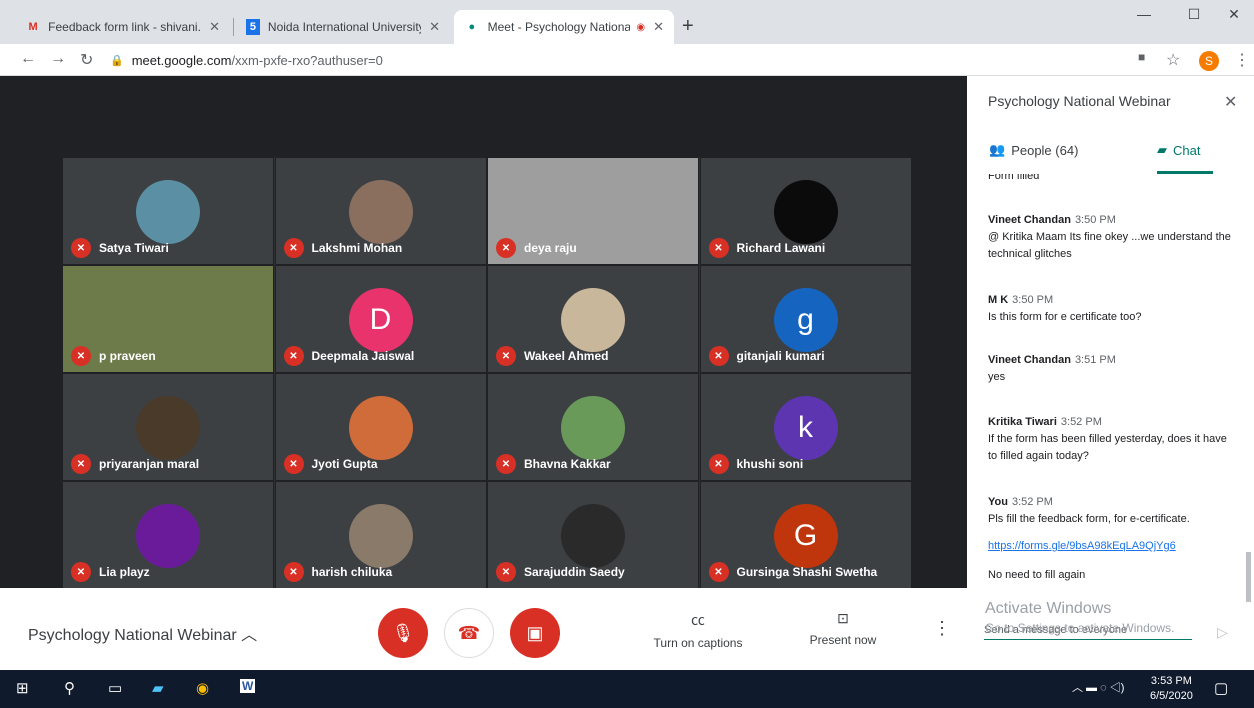 Image resolution: width=1254 pixels, height=708 pixels. What do you see at coordinates (115, 688) in the screenshot?
I see `task-view-icon: ▭` at bounding box center [115, 688].